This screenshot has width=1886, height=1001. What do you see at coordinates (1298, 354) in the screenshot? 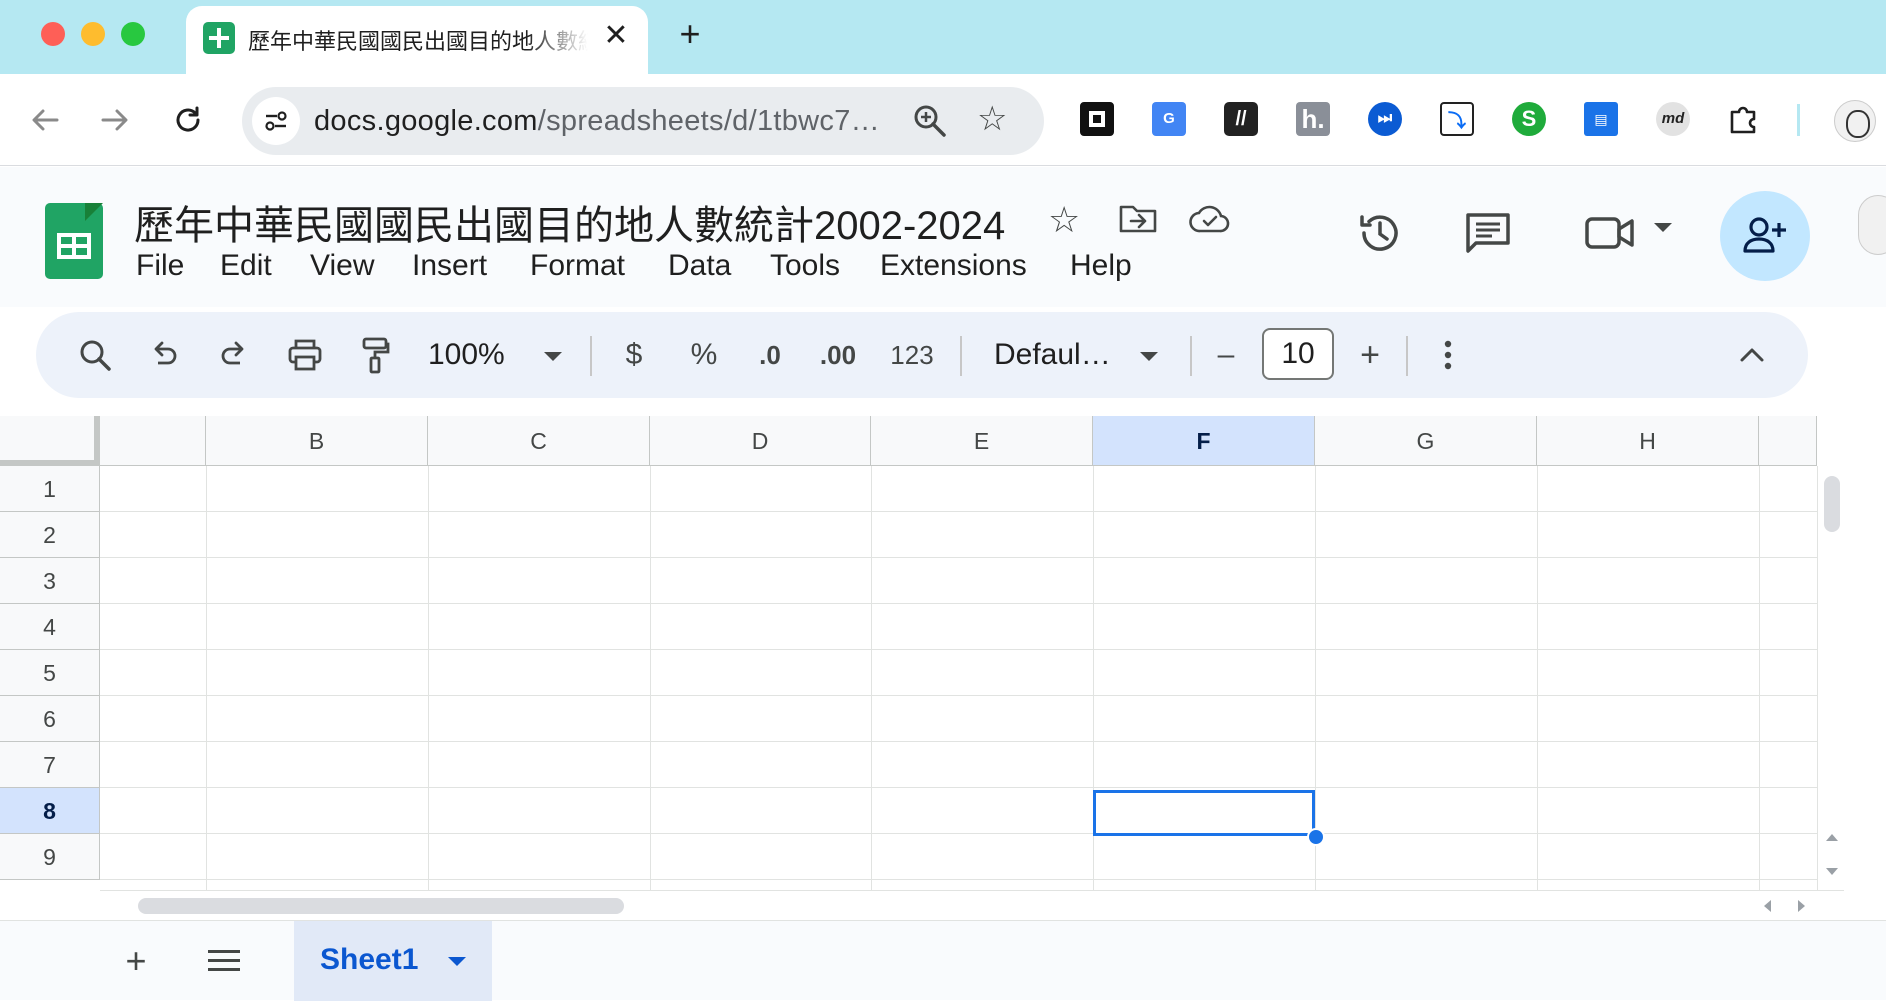
I see `font-size-input: 10` at bounding box center [1298, 354].